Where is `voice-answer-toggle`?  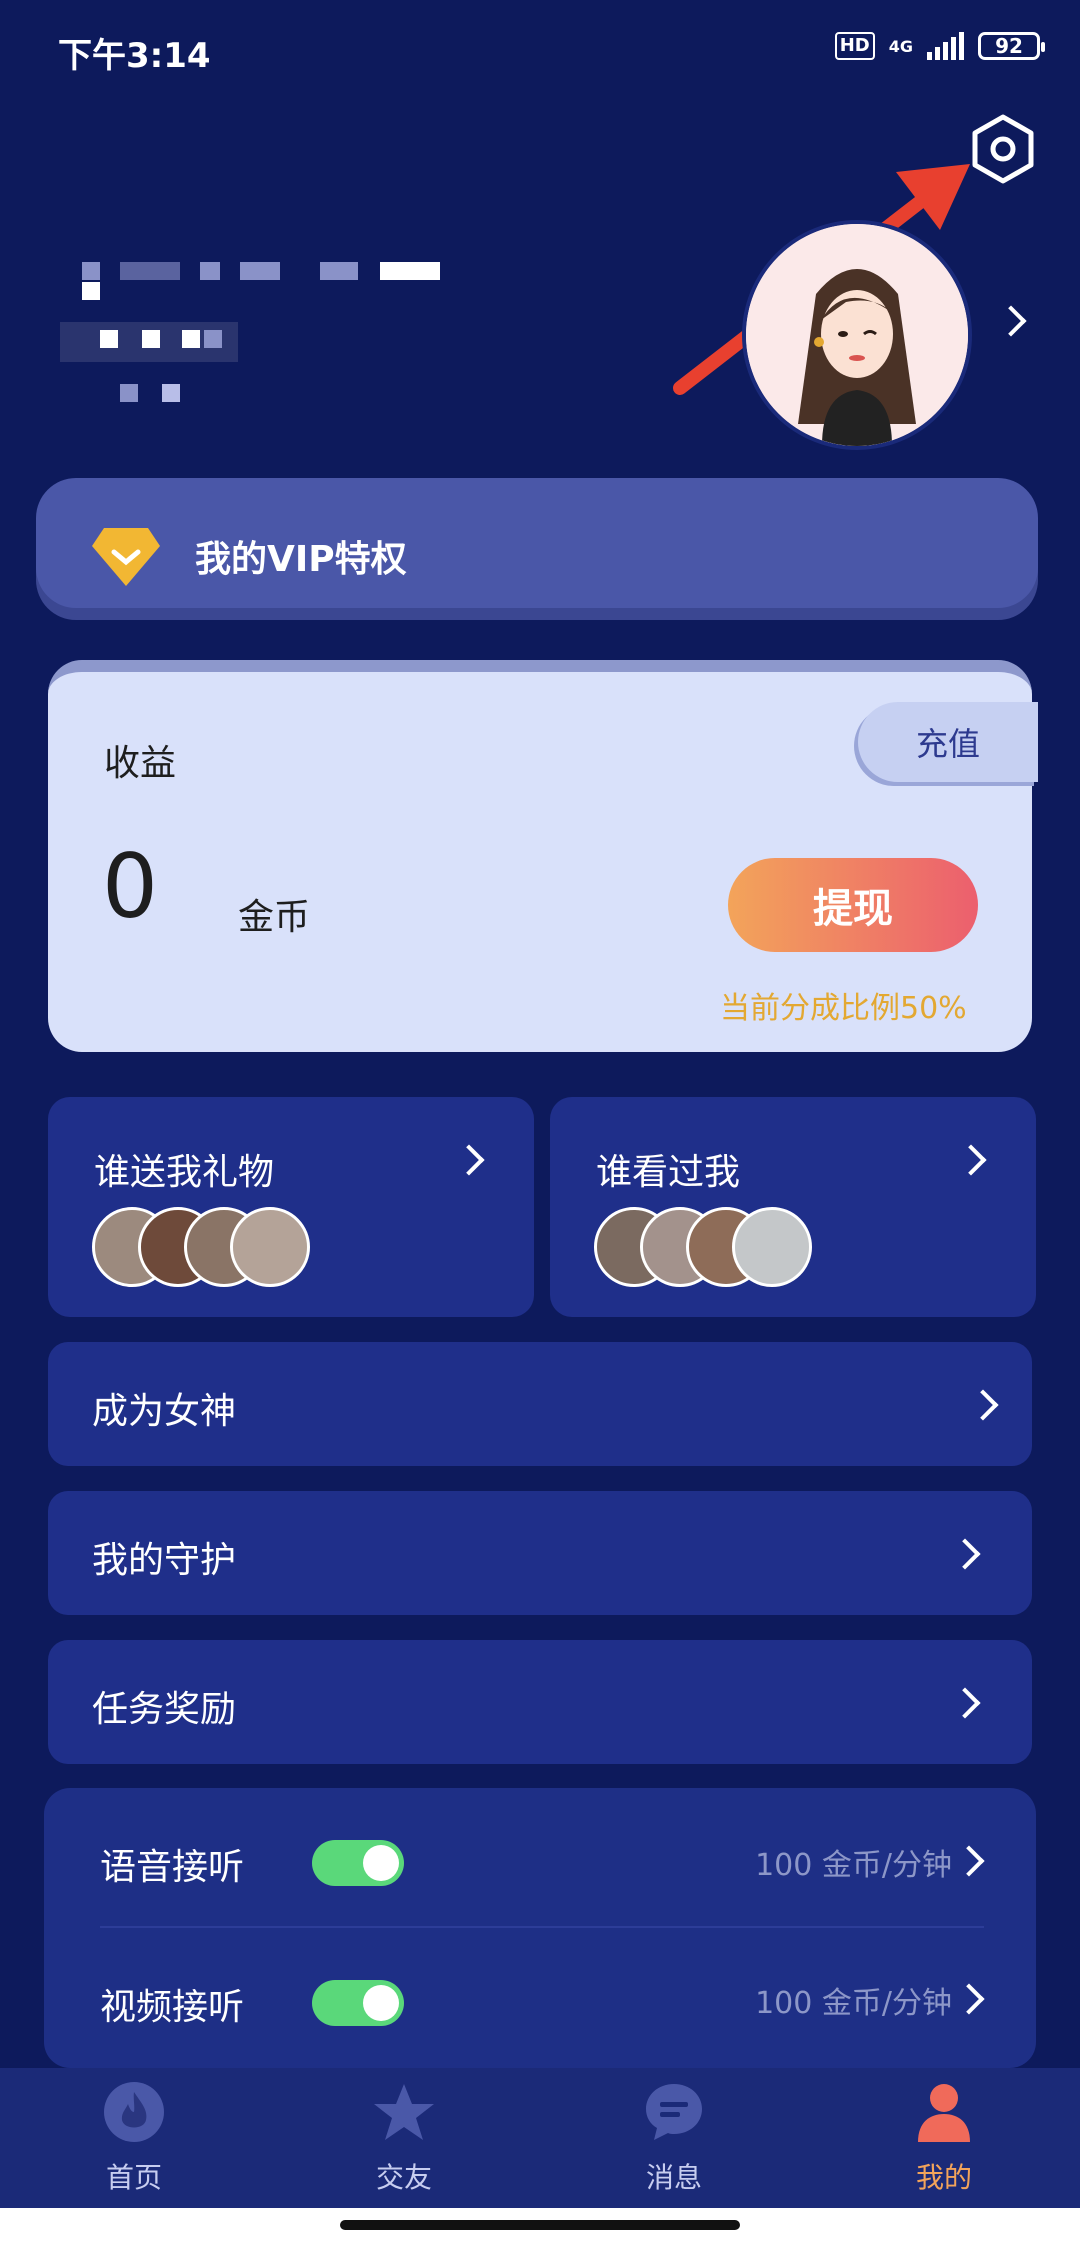 voice-answer-toggle is located at coordinates (358, 1863).